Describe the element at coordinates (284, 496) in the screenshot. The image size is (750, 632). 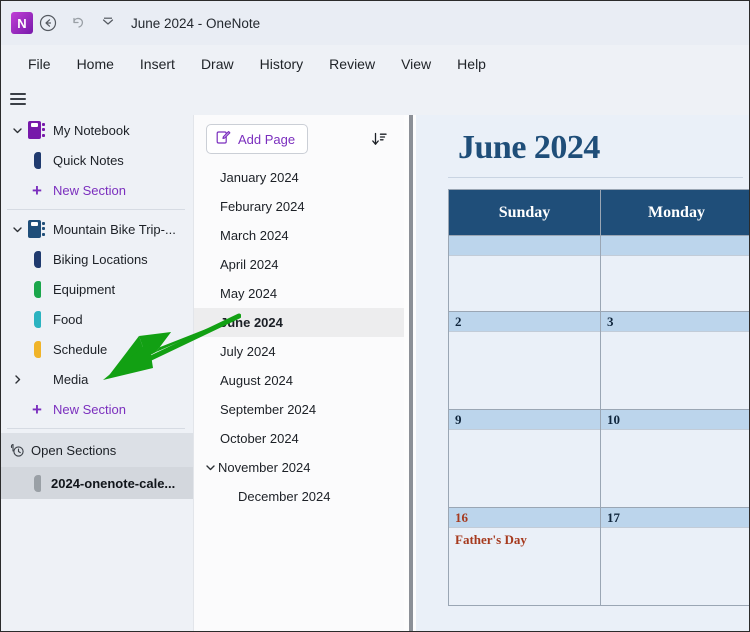
I see `page-label: December 2024` at that location.